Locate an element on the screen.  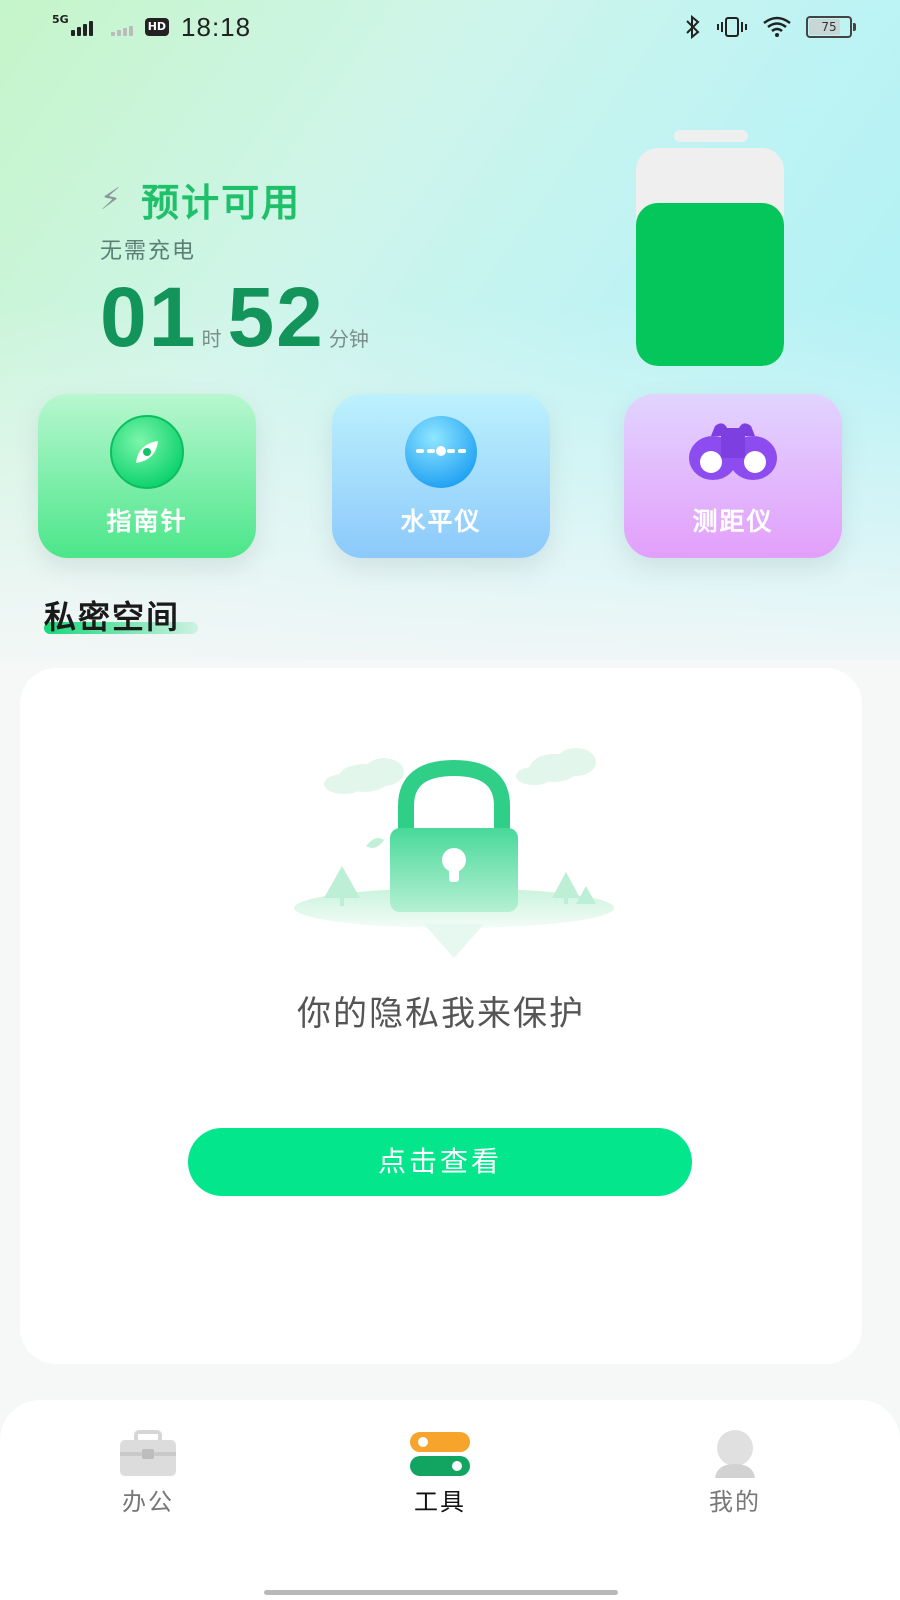
network-type: 5G is located at coordinates (60, 19).